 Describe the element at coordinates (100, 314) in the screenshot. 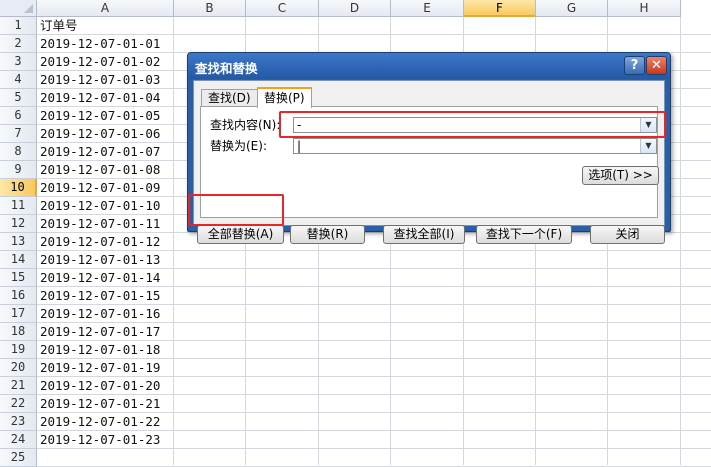

I see `cell-a17: 2019-12-07-01-16` at that location.